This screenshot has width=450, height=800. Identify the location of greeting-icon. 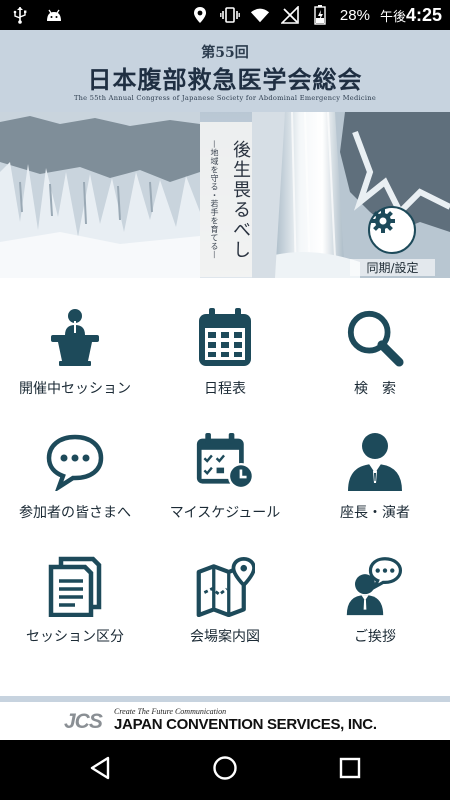
(375, 586).